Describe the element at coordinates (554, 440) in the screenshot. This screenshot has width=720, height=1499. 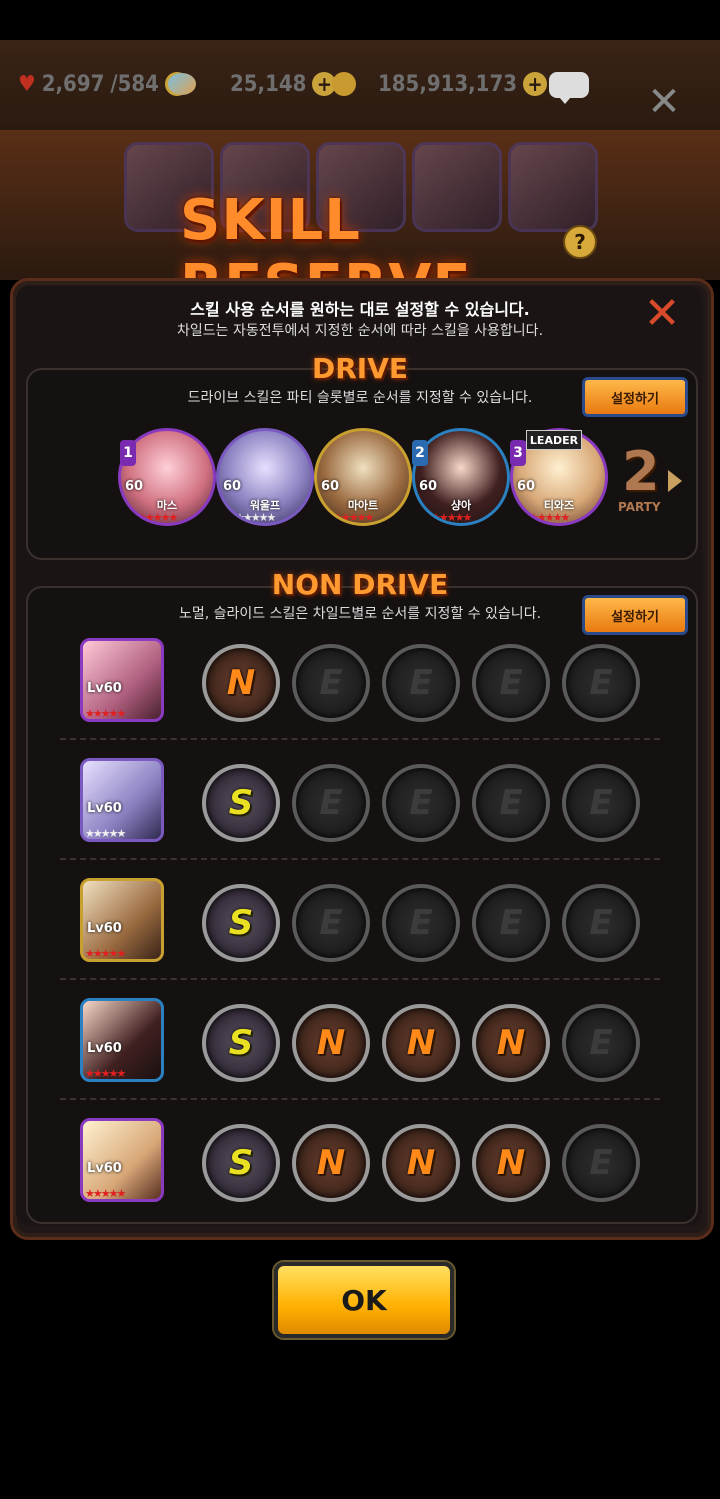
I see `leader-tag: LEADER` at that location.